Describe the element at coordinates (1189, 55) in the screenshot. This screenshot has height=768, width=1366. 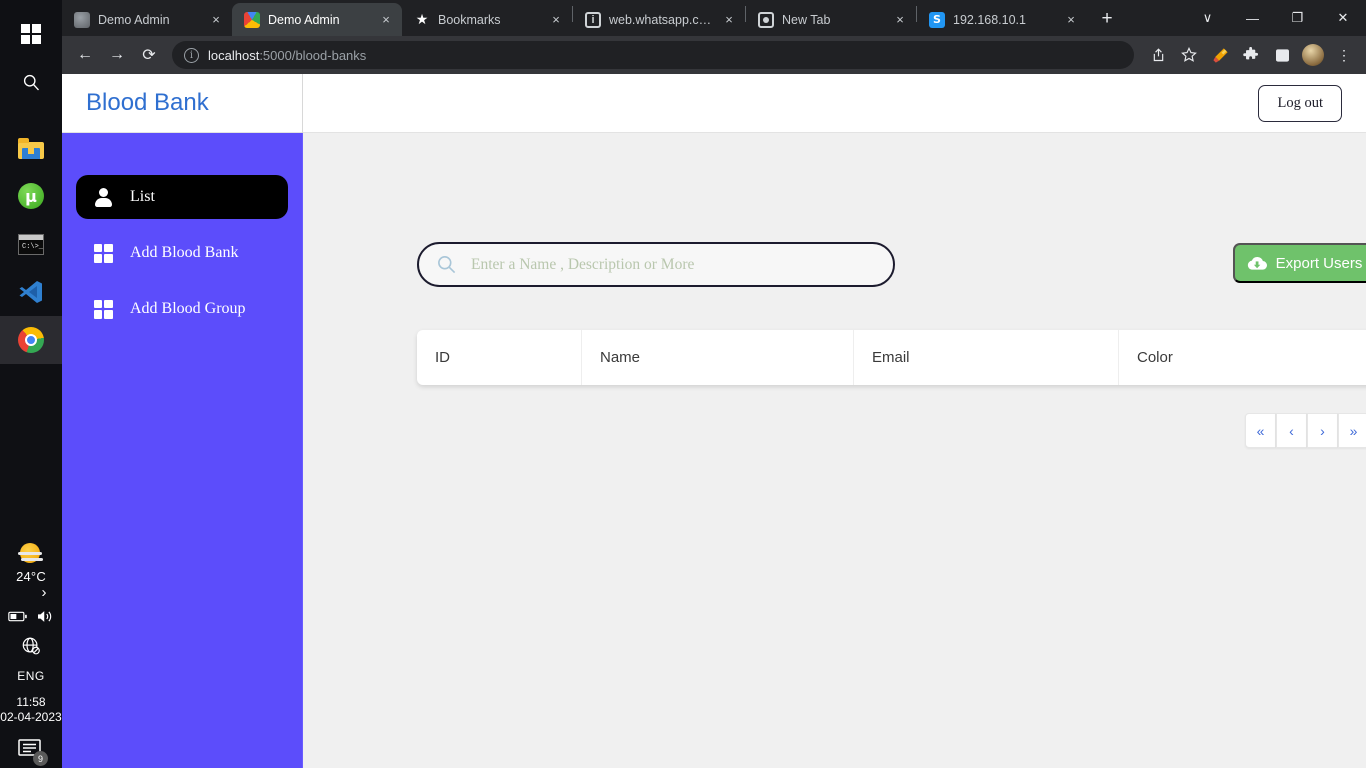
I see `bookmark-star-icon` at that location.